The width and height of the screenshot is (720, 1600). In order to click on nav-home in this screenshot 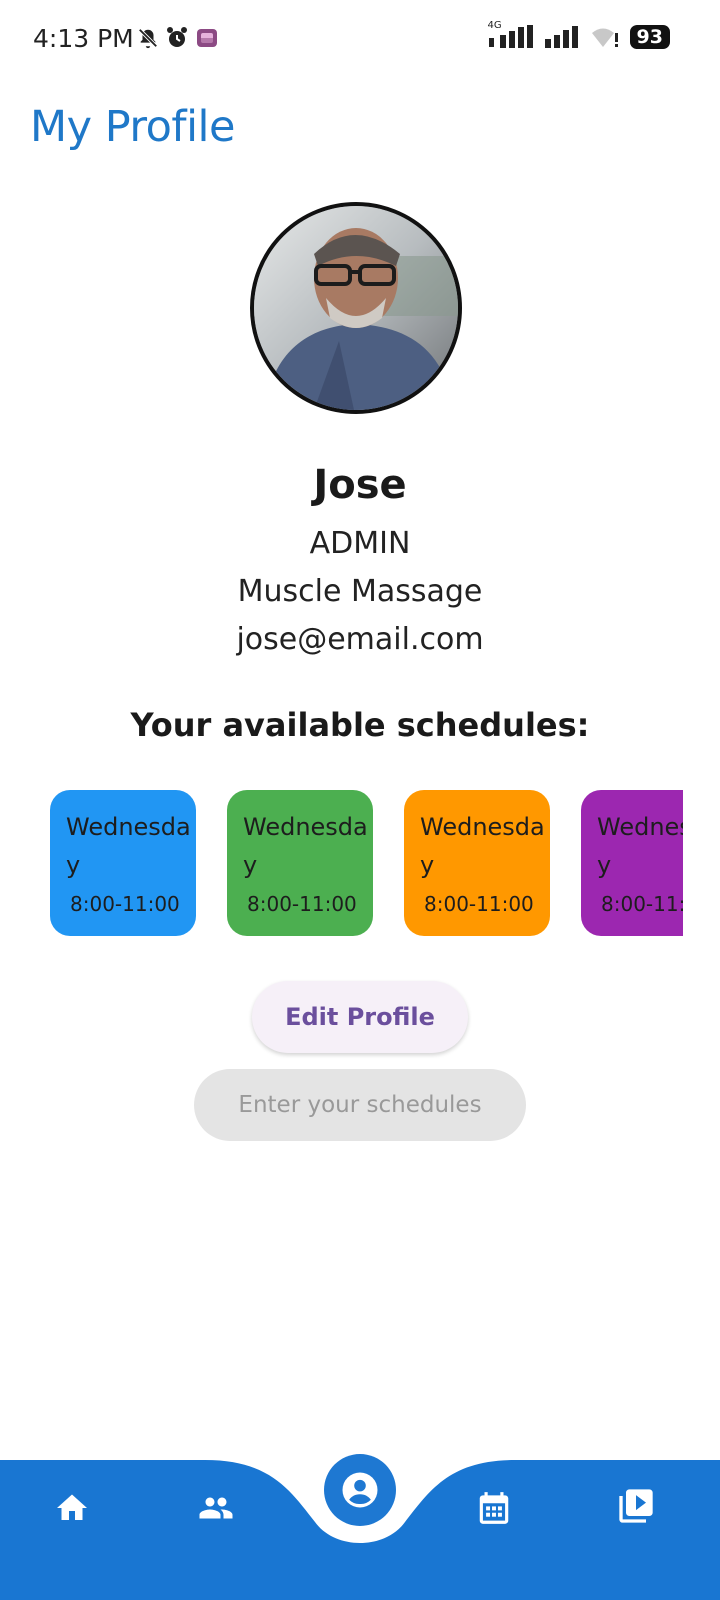, I will do `click(72, 1508)`.